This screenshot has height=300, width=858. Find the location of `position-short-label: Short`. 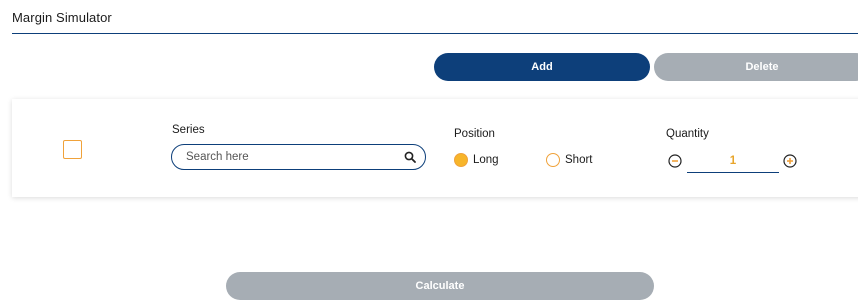

position-short-label: Short is located at coordinates (579, 160).